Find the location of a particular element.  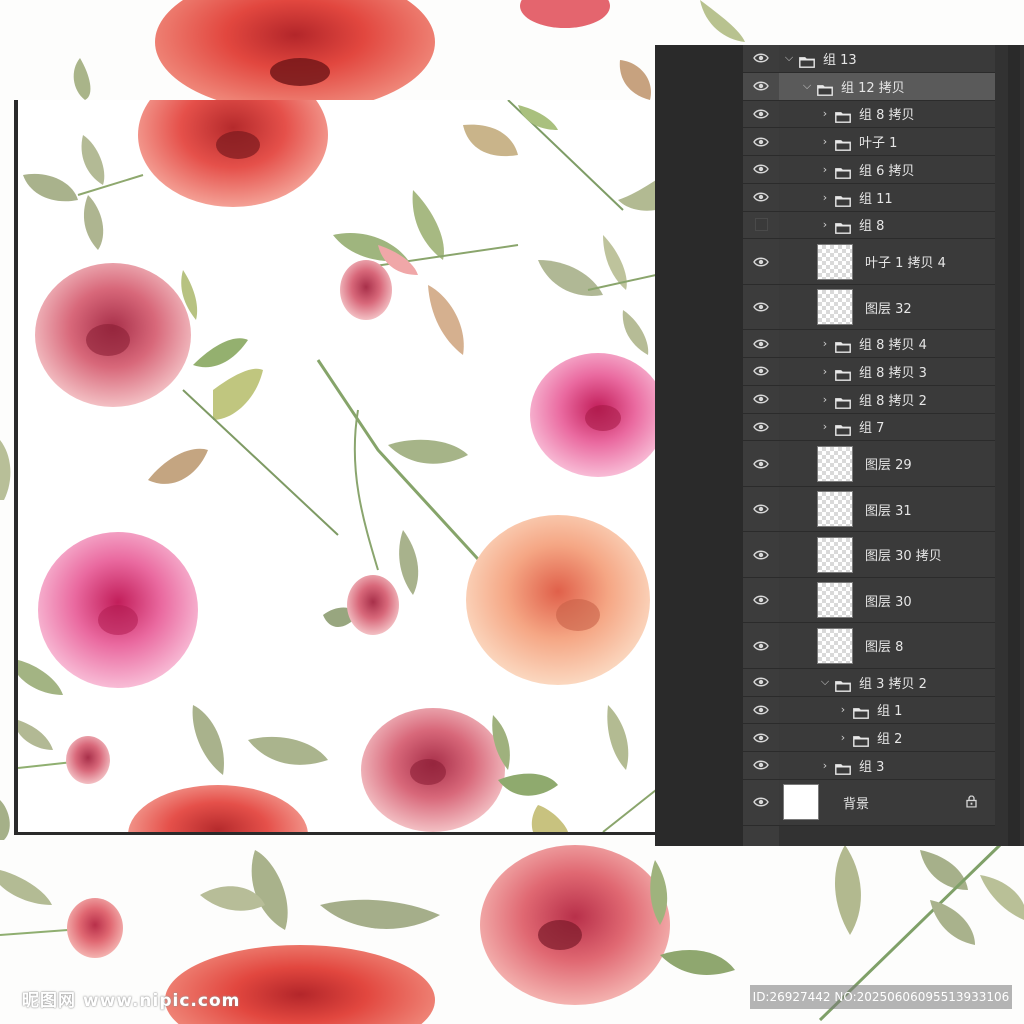

layer-row-body: 图层 31 is located at coordinates (887, 509).